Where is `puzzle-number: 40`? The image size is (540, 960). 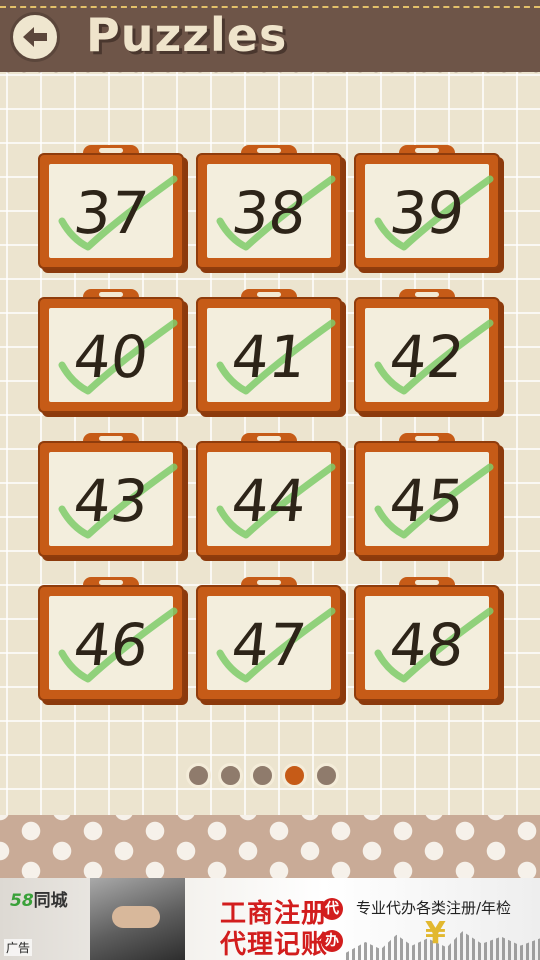 puzzle-number: 40 is located at coordinates (111, 357).